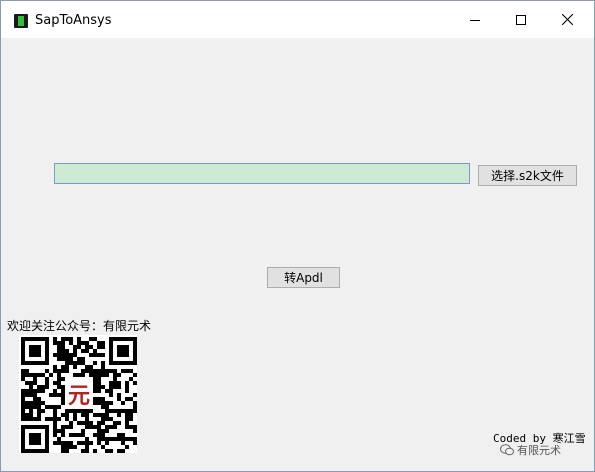 This screenshot has height=472, width=595. Describe the element at coordinates (527, 175) in the screenshot. I see `browse-s2k-button: 选择.s2k文件` at that location.